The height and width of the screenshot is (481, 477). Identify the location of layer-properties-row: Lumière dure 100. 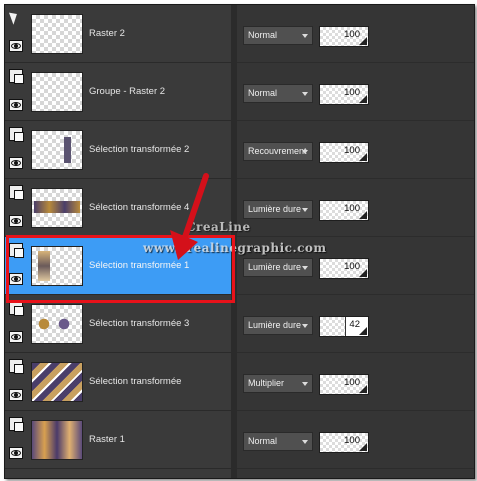
(355, 208).